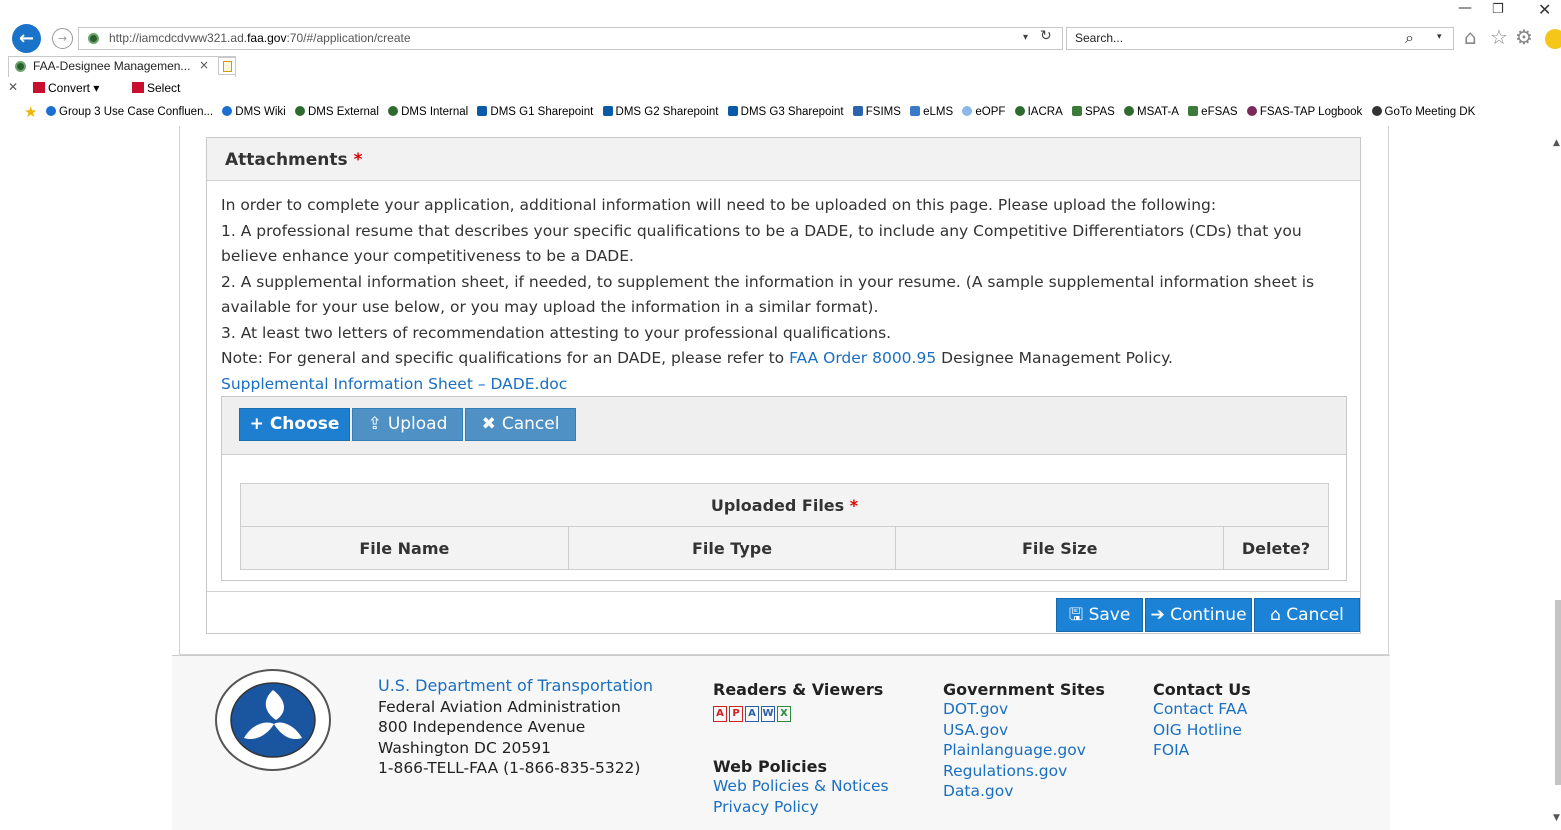 This screenshot has height=830, width=1561. What do you see at coordinates (1409, 38) in the screenshot?
I see `search-icon: ⌕` at bounding box center [1409, 38].